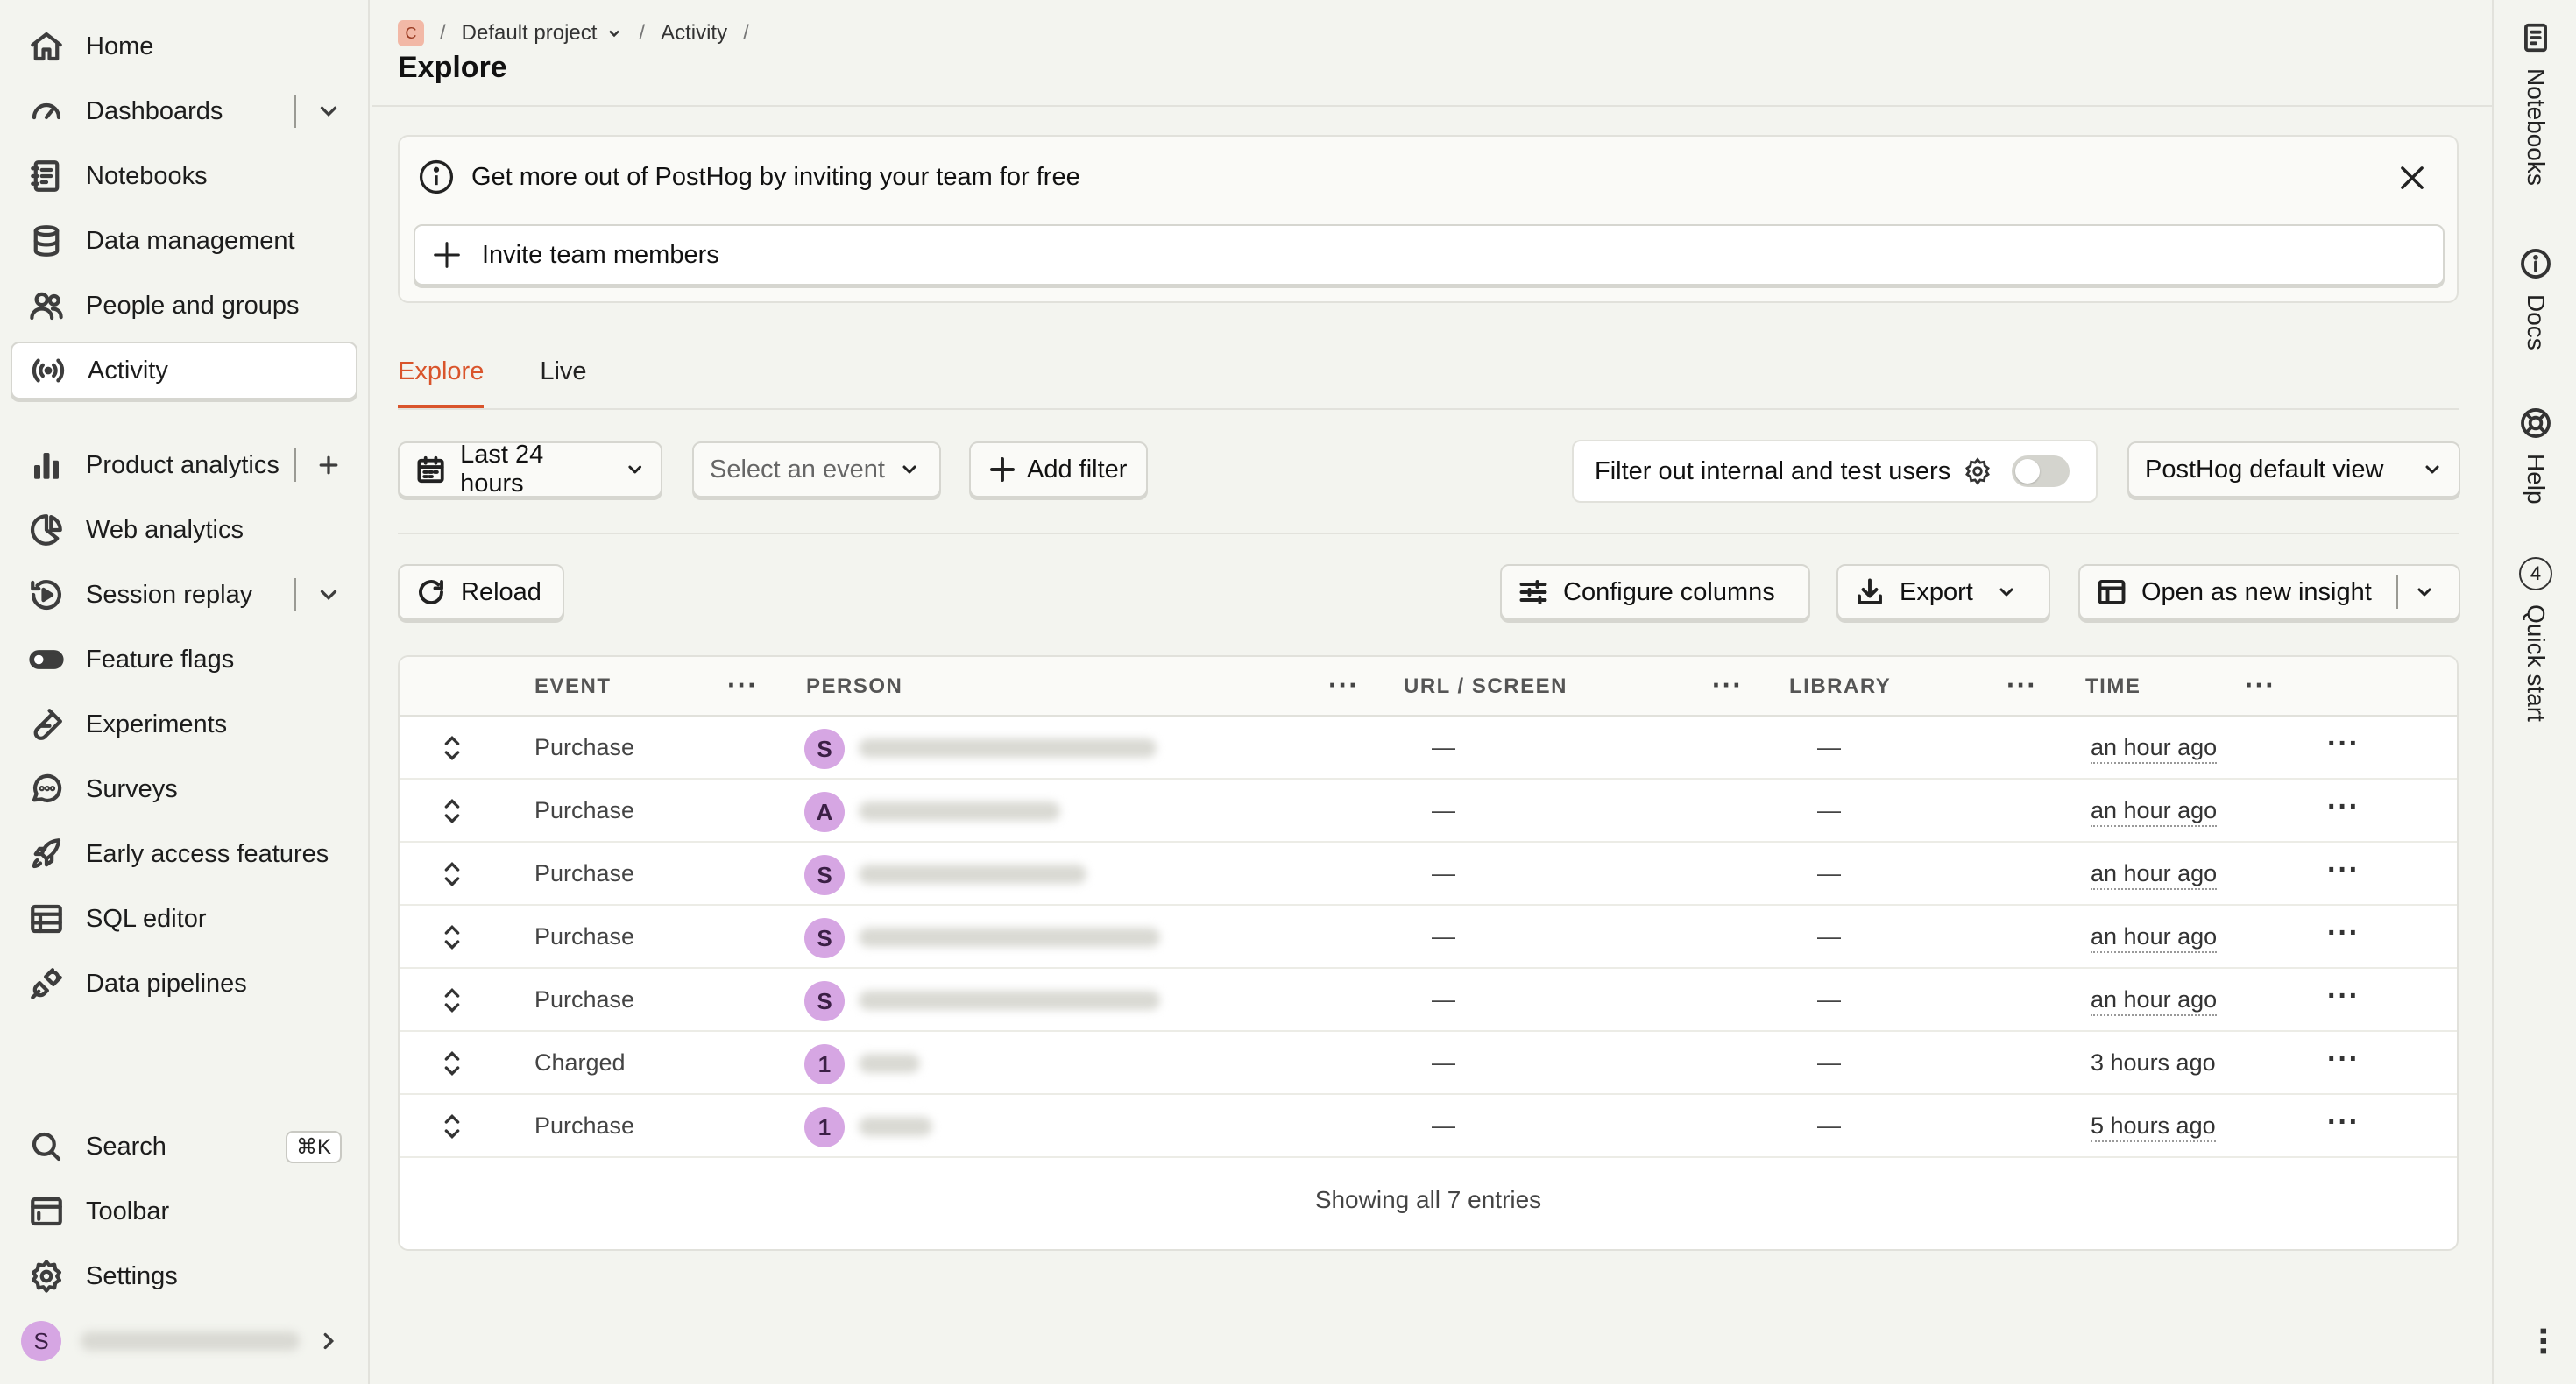 The height and width of the screenshot is (1384, 2576). Describe the element at coordinates (184, 47) in the screenshot. I see `sidebar-item-home: Home` at that location.